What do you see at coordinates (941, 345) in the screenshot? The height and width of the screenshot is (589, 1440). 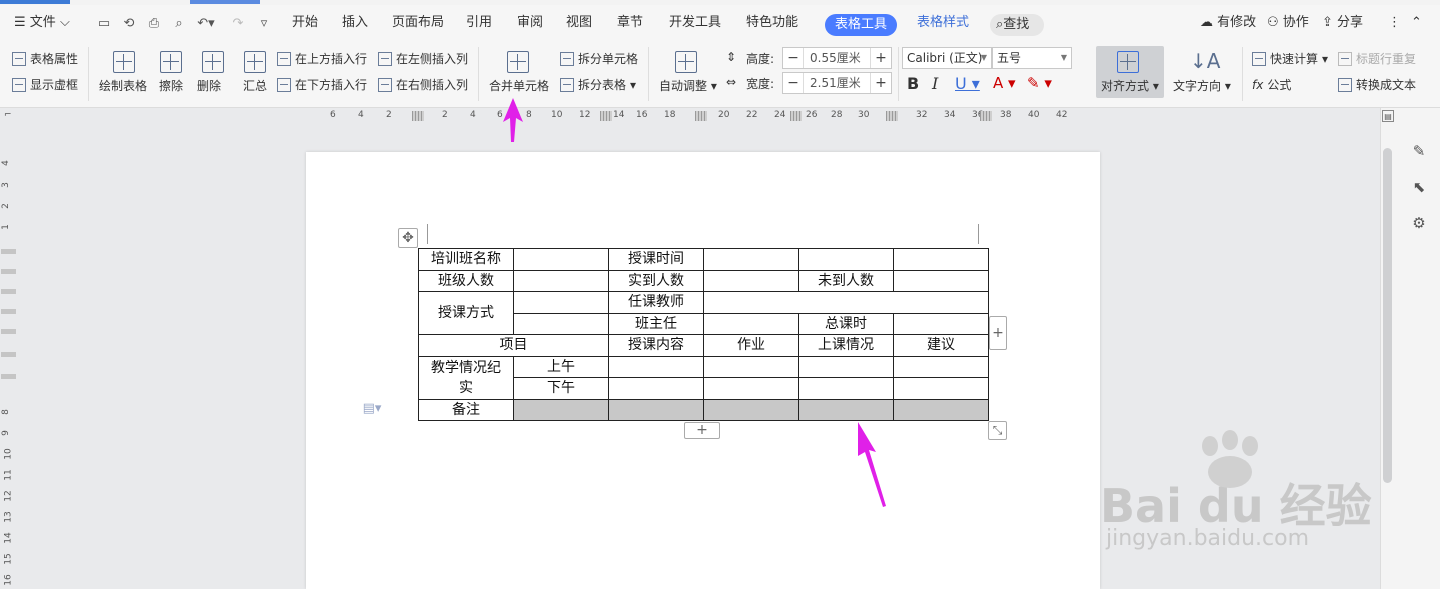 I see `table-cell: 建议` at bounding box center [941, 345].